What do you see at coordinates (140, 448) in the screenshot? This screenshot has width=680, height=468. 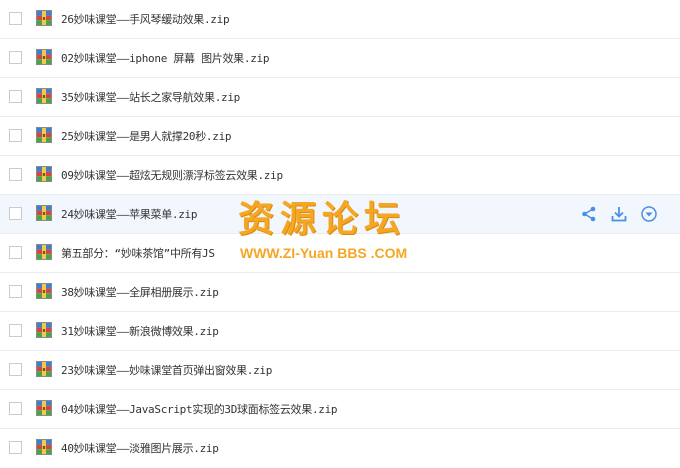 I see `file-name: 40妙味课堂——淡雅图片展示.zip` at bounding box center [140, 448].